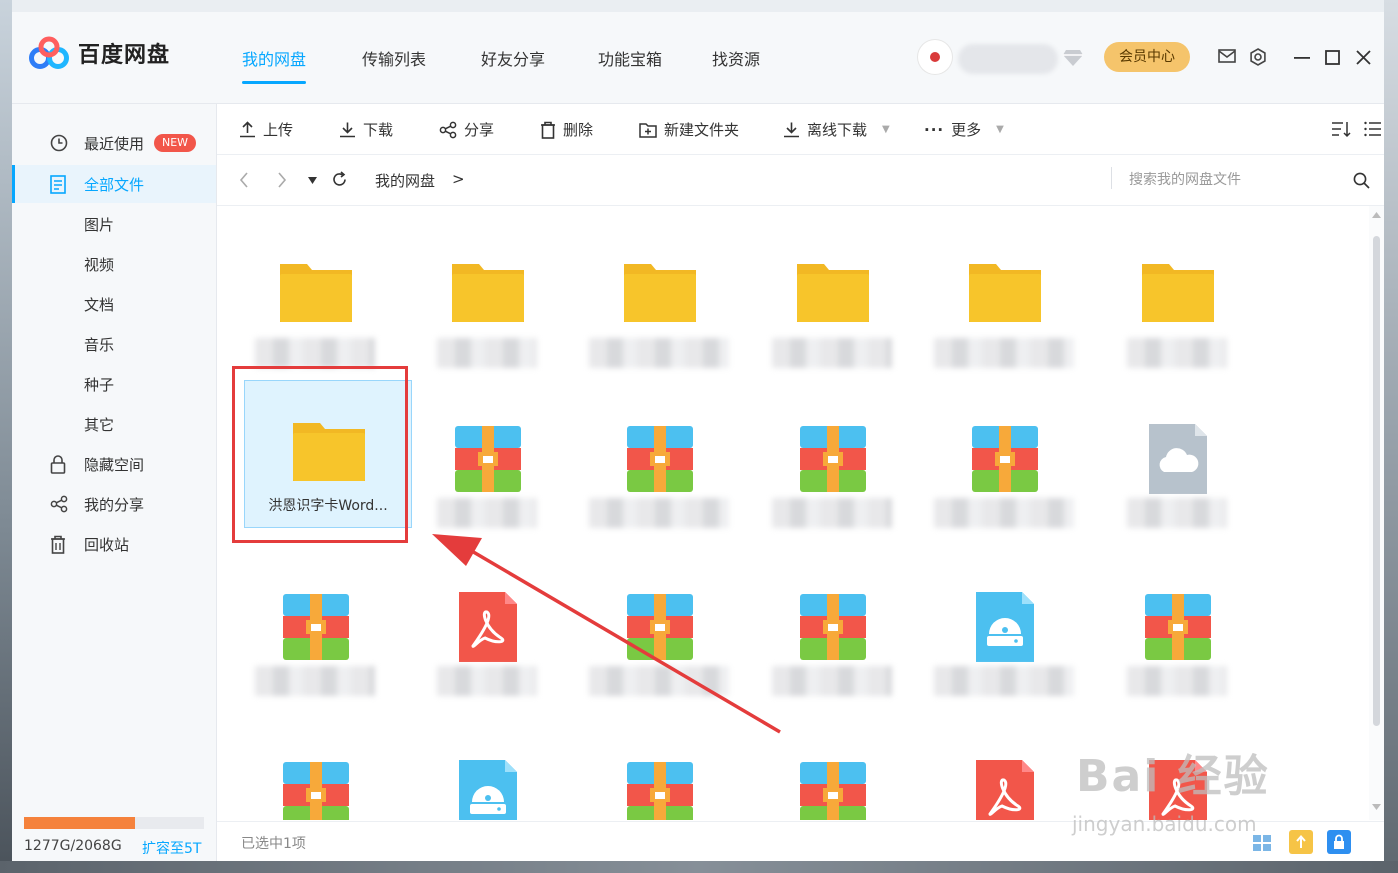  Describe the element at coordinates (1376, 807) in the screenshot. I see `scroll-down-icon` at that location.